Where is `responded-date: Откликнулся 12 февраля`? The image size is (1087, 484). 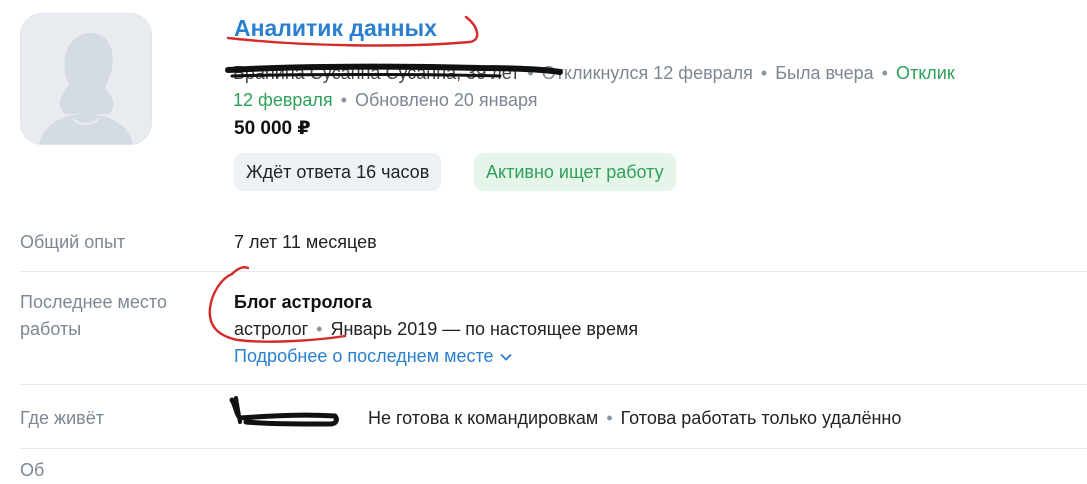
responded-date: Откликнулся 12 февраля is located at coordinates (647, 73).